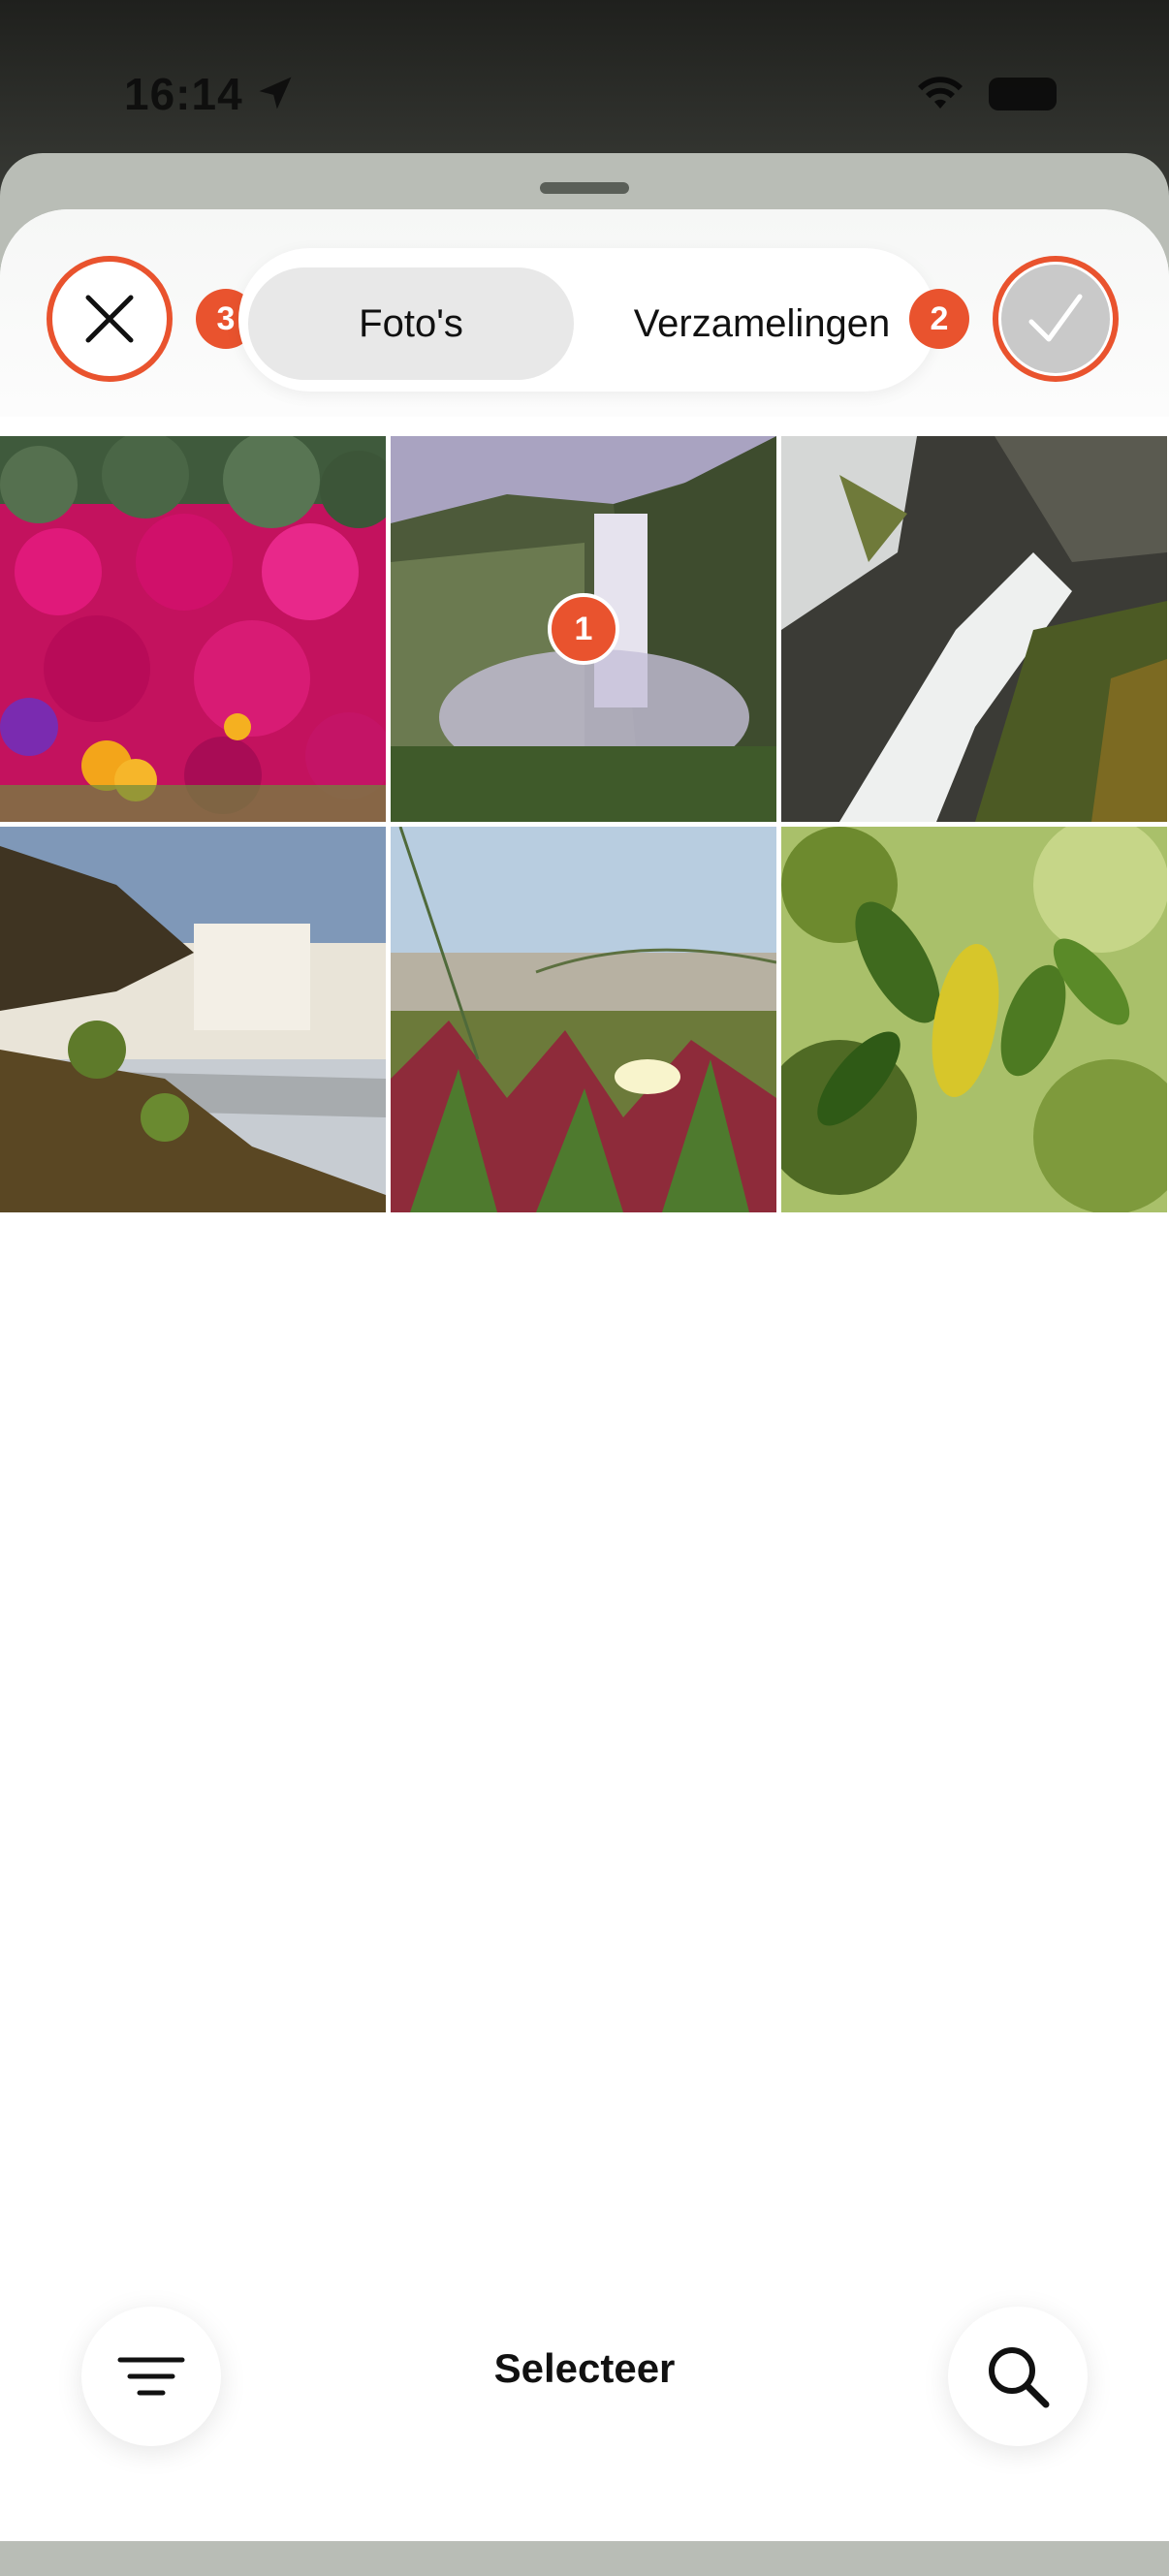 Image resolution: width=1169 pixels, height=2576 pixels. I want to click on tab-photos: Foto's, so click(411, 323).